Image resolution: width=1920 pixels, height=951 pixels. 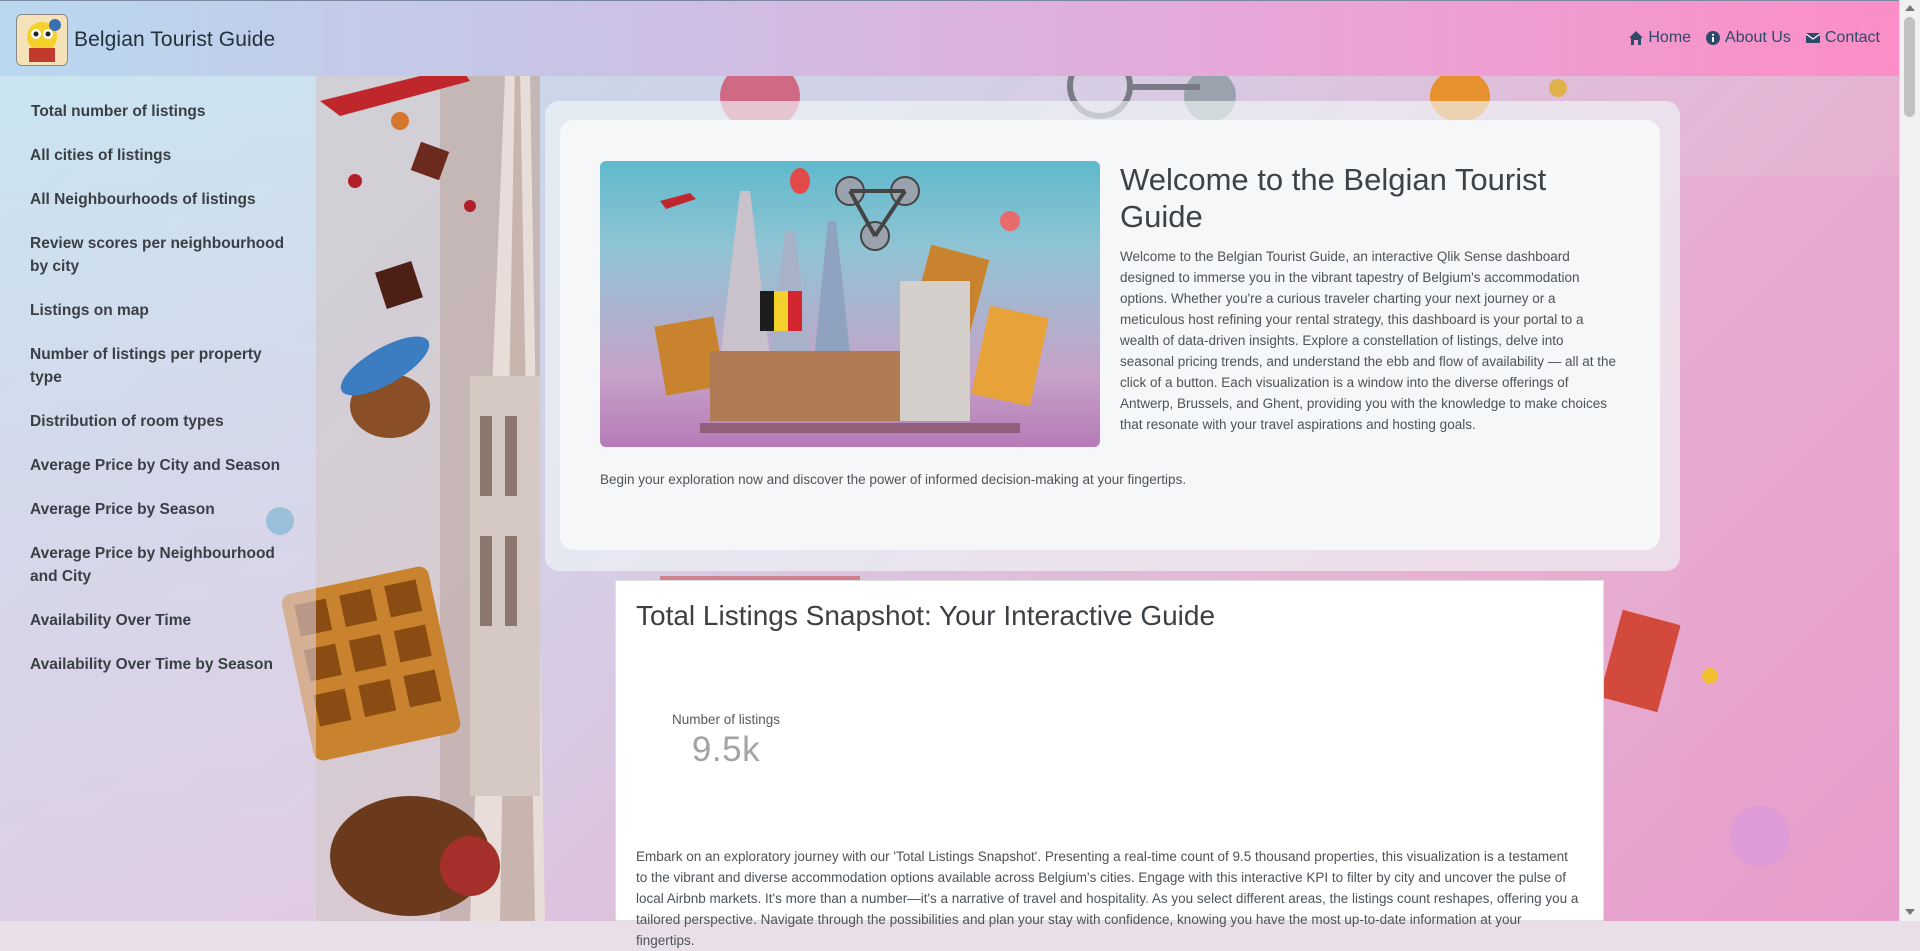 I want to click on scroll-thumb, so click(x=1909, y=67).